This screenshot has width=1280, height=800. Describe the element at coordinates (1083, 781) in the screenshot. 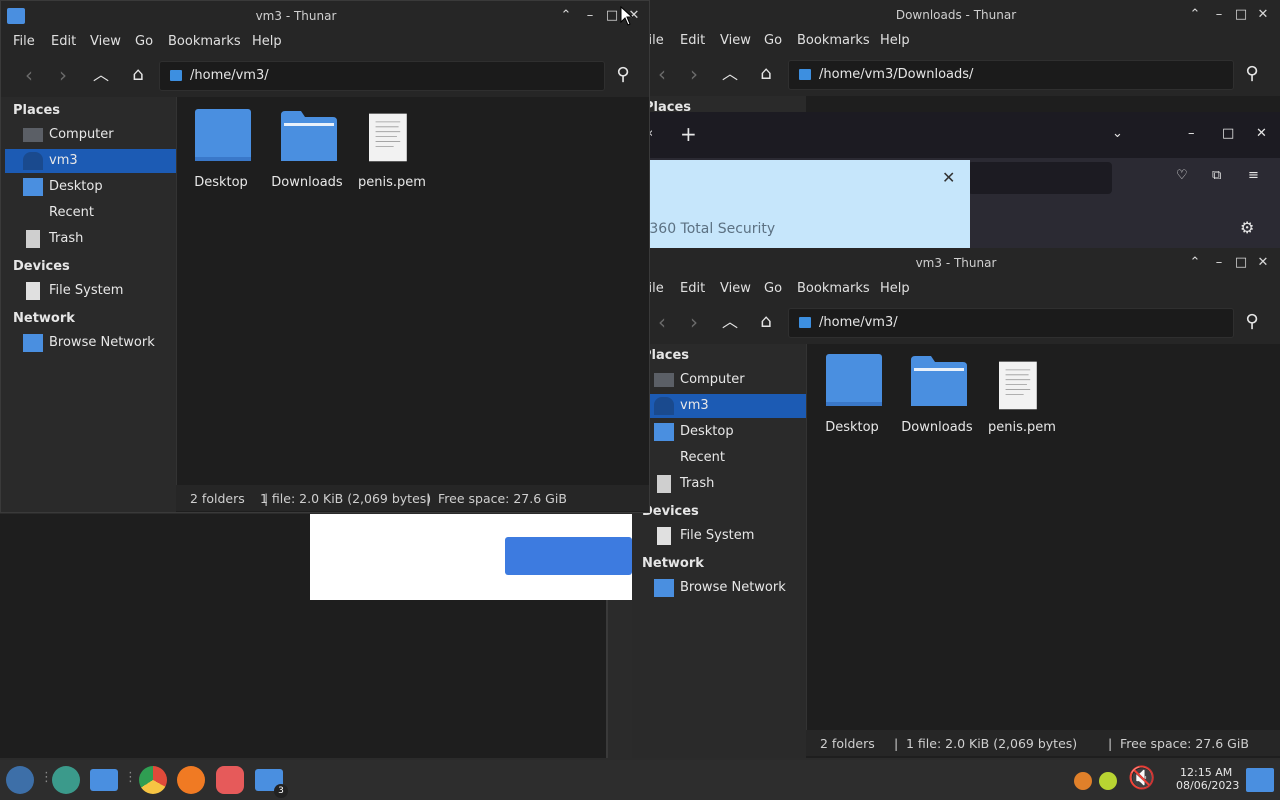

I see `update-tray-icon` at that location.